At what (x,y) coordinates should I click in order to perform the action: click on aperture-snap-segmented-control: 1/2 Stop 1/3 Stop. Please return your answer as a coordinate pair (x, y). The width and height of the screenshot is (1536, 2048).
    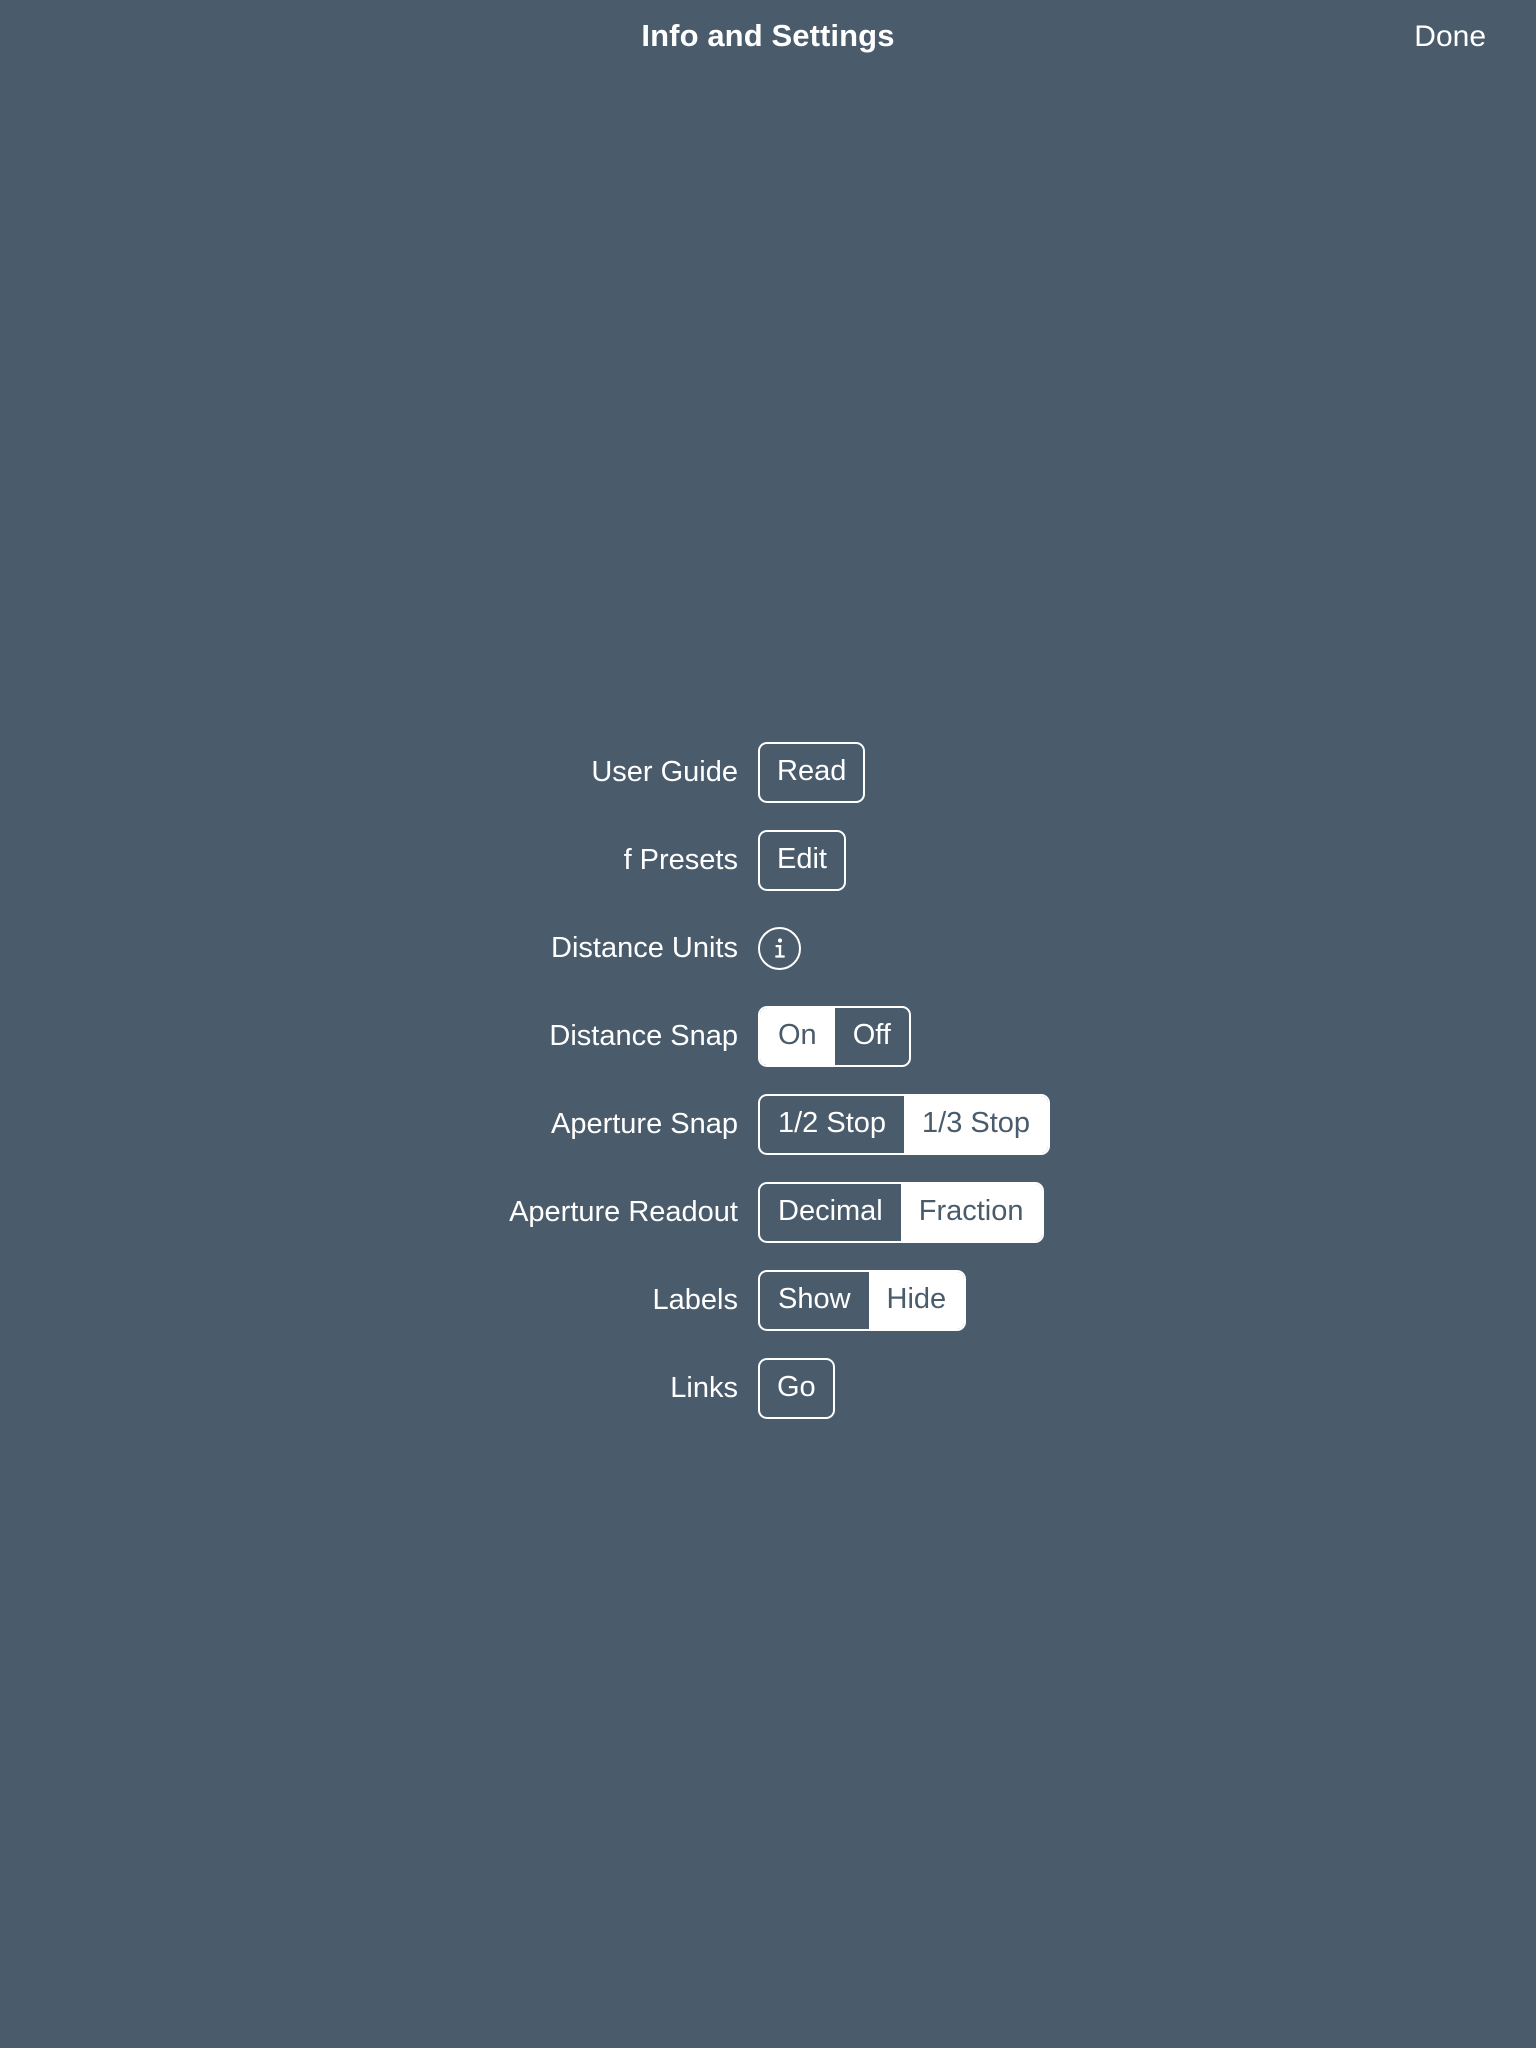
    Looking at the image, I should click on (904, 1124).